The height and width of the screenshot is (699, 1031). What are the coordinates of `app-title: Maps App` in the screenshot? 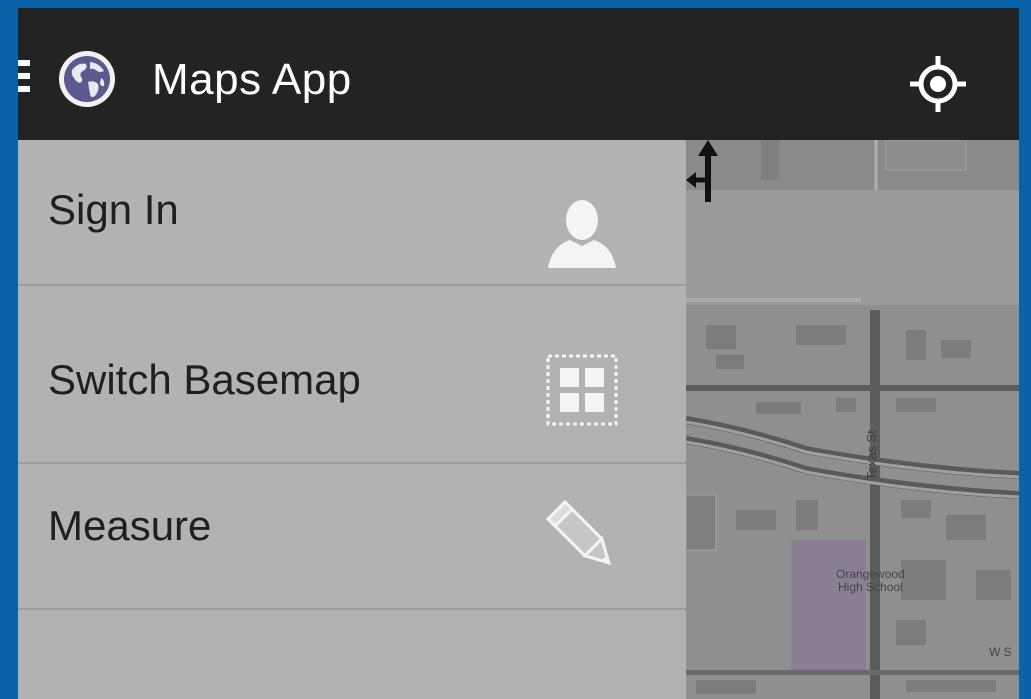 It's located at (252, 79).